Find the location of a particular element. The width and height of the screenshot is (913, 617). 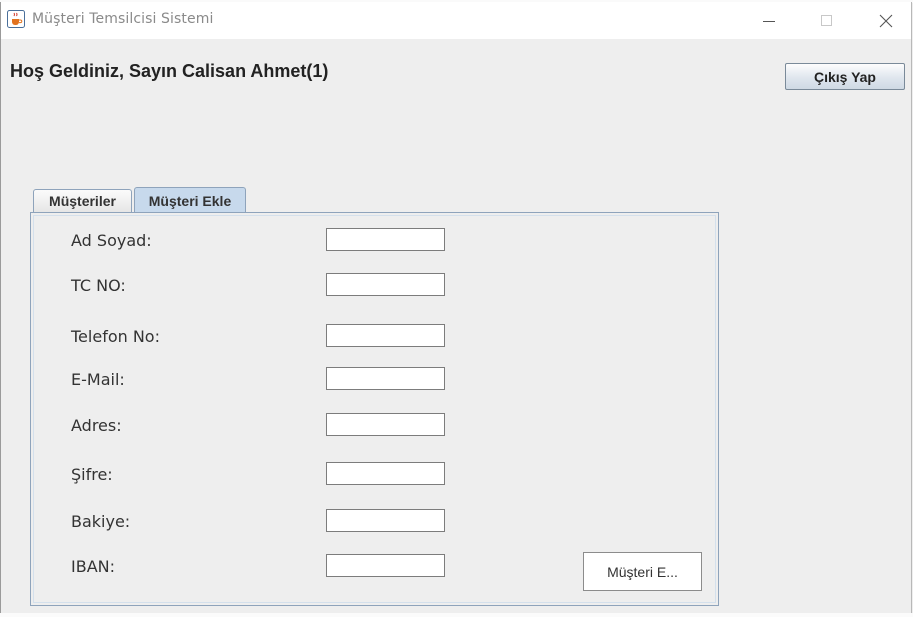

maximize-button is located at coordinates (827, 20).